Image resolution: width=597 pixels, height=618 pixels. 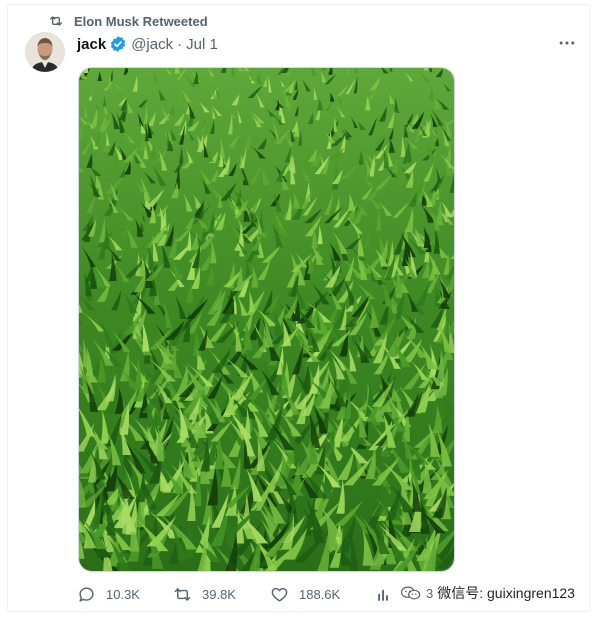 I want to click on wechat-logo-icon, so click(x=411, y=593).